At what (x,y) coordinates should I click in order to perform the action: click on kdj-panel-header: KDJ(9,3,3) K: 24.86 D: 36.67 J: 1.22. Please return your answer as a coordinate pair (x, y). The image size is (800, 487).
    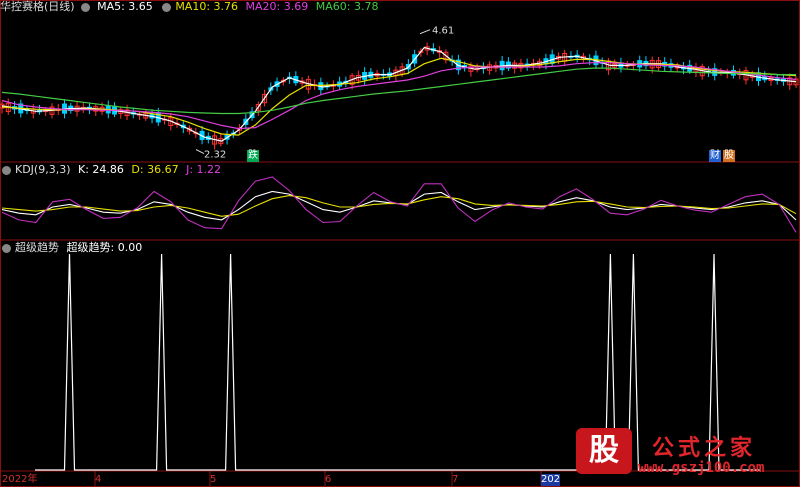
    Looking at the image, I should click on (112, 170).